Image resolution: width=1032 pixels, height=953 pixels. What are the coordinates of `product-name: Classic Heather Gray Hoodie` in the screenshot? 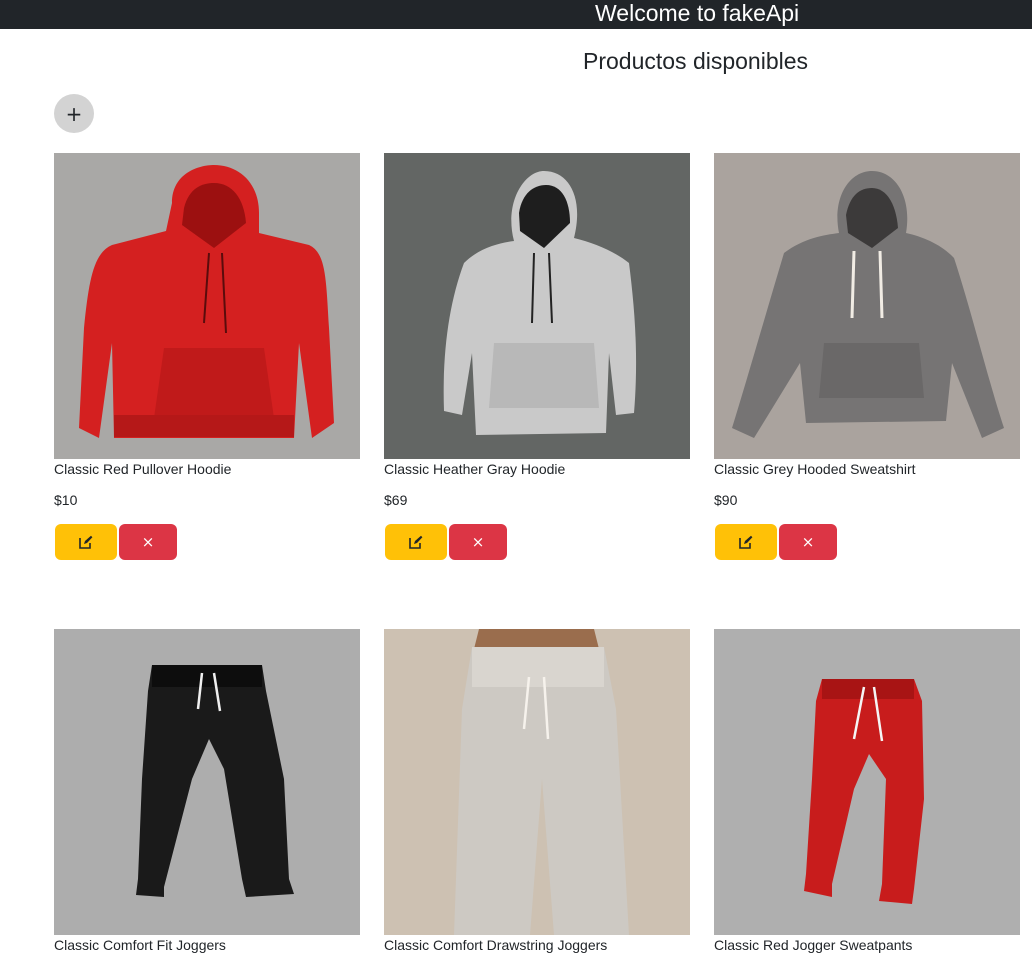 It's located at (475, 469).